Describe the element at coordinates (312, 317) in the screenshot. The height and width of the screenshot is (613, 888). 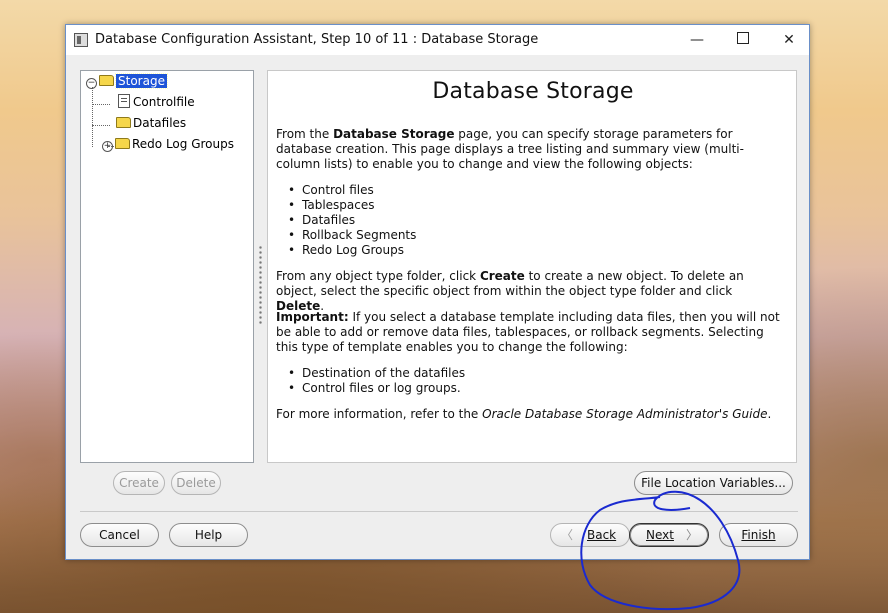
I see `important-label: Important:` at that location.